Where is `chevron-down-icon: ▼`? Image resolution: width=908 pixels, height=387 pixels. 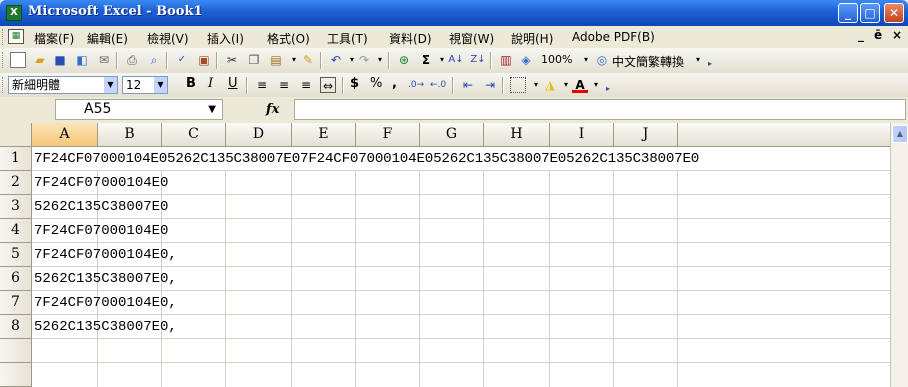
chevron-down-icon: ▼ is located at coordinates (212, 109).